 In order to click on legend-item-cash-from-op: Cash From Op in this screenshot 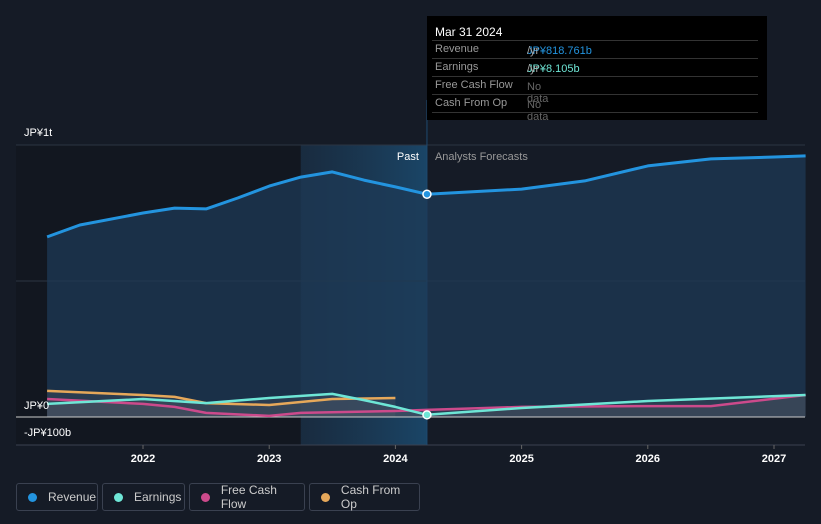, I will do `click(364, 497)`.